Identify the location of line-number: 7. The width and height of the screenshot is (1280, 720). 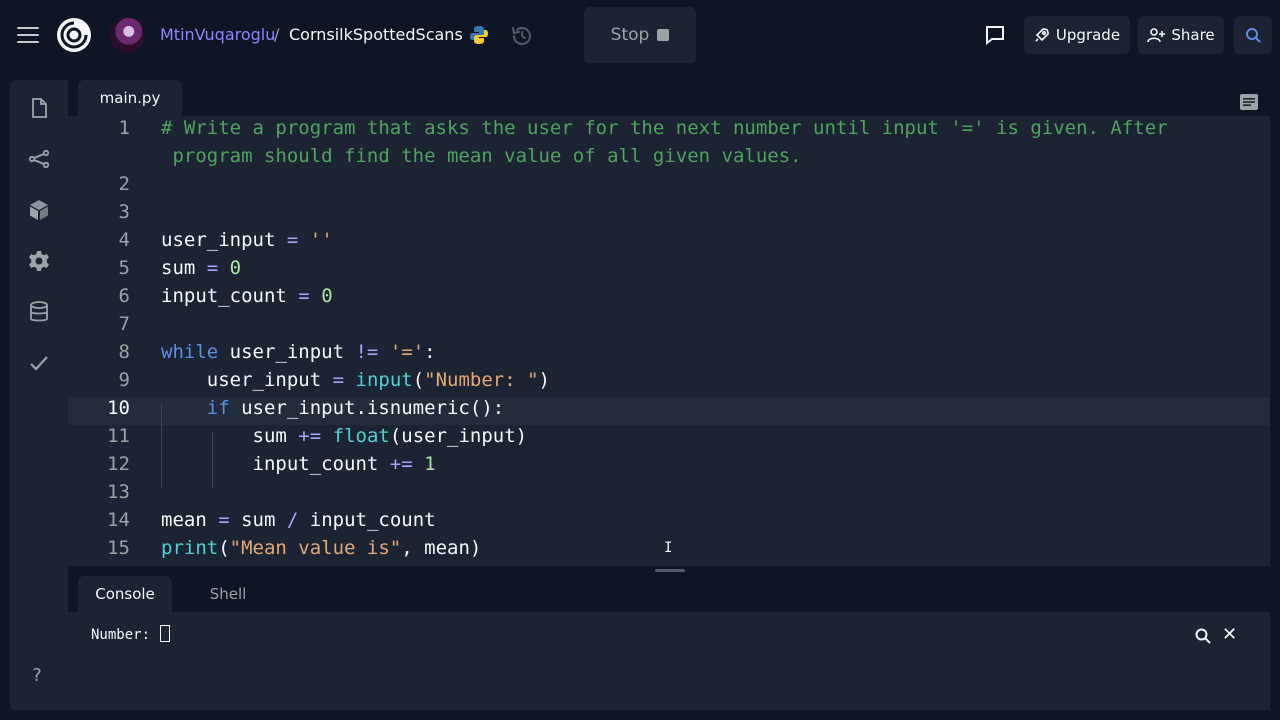
(124, 324).